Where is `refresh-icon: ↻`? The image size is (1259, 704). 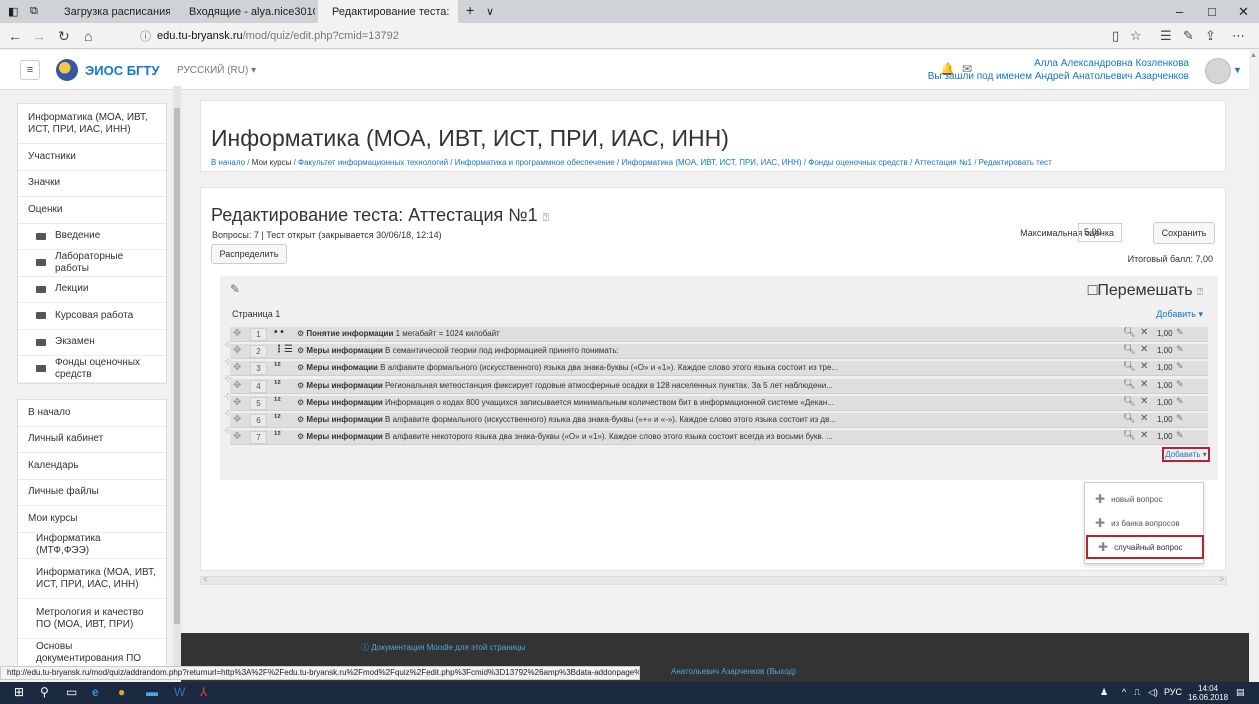 refresh-icon: ↻ is located at coordinates (64, 36).